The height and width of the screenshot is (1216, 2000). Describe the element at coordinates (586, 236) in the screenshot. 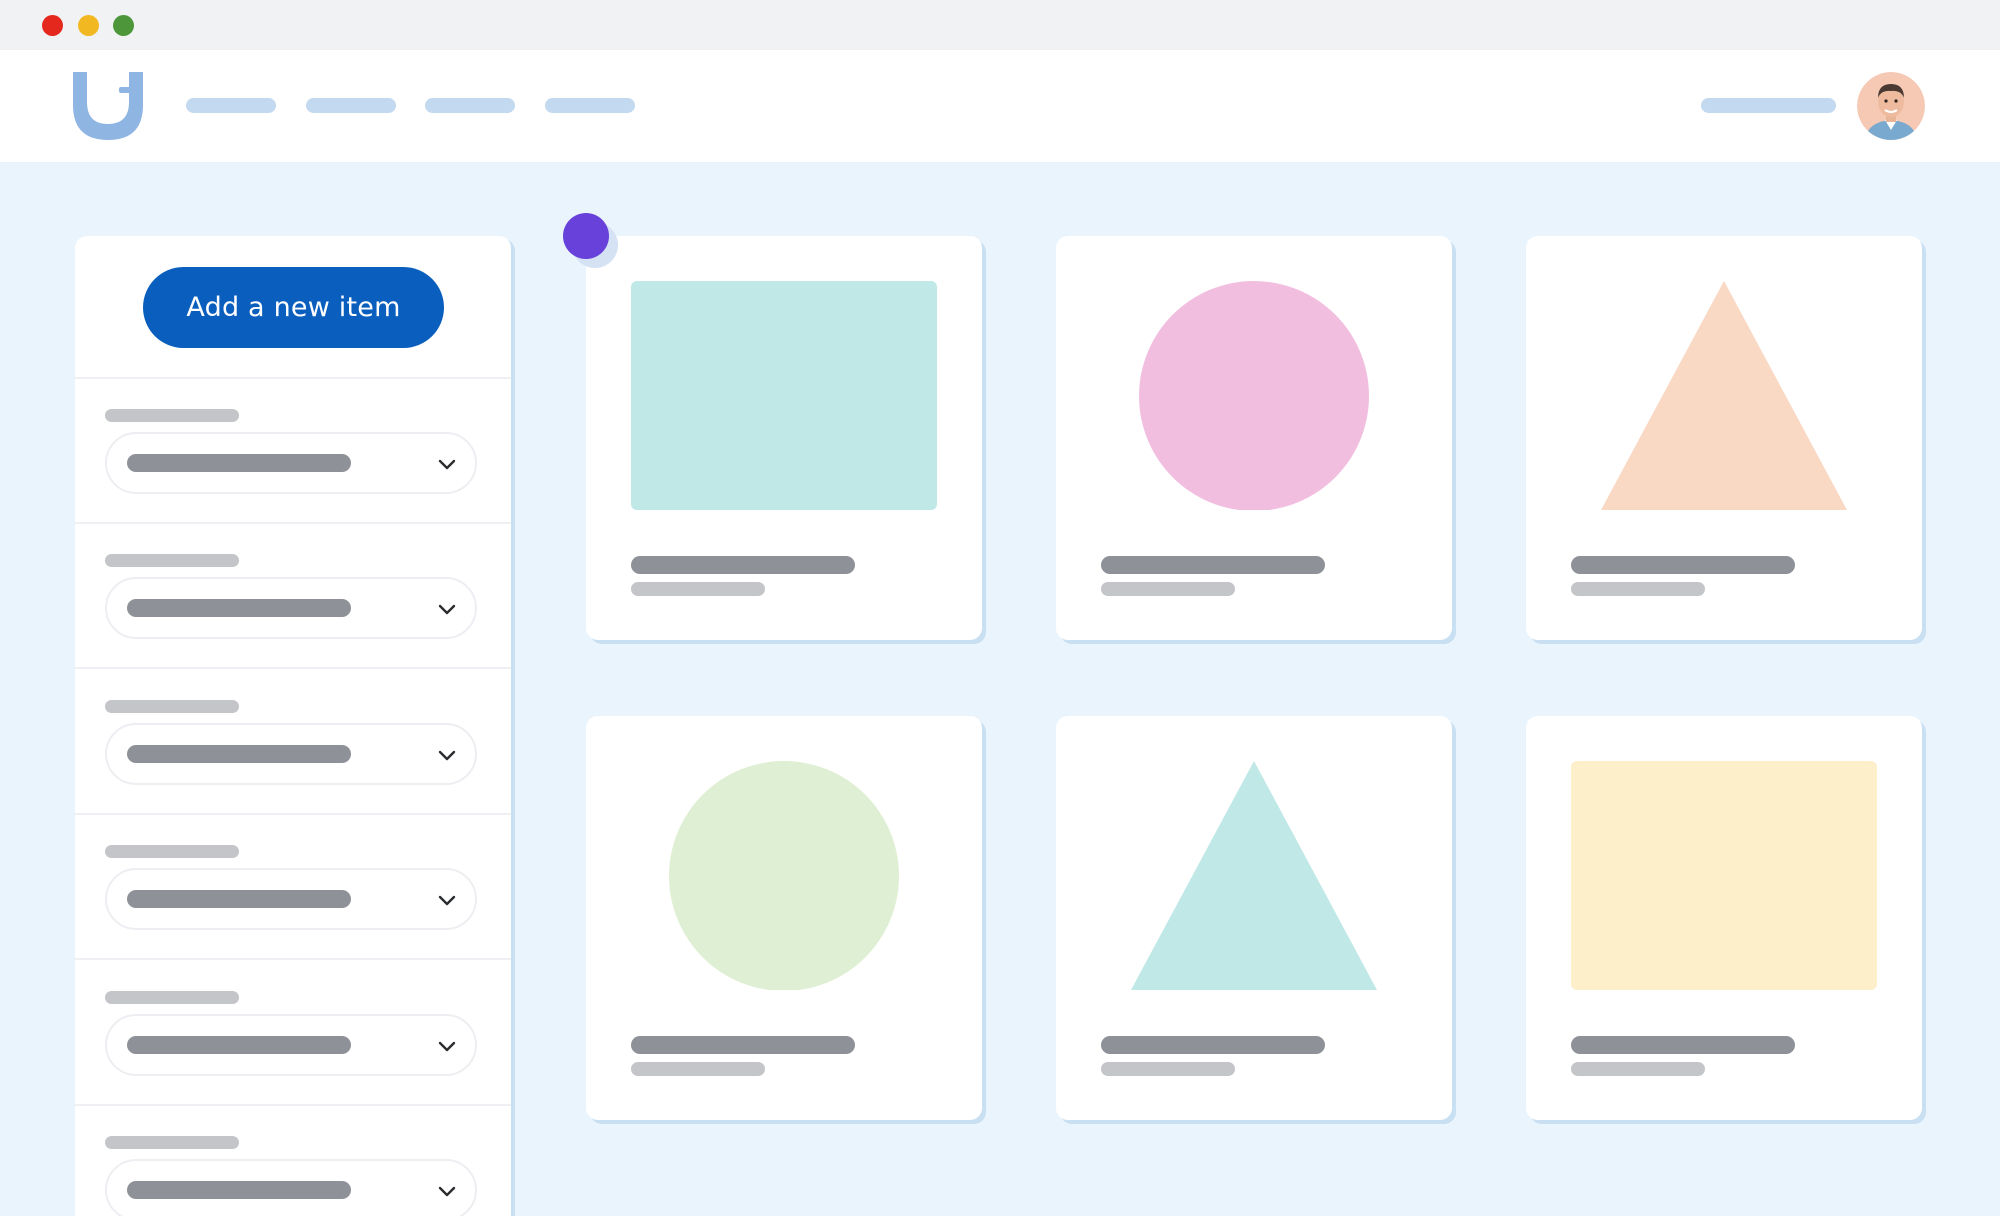

I see `pointer-cursor` at that location.